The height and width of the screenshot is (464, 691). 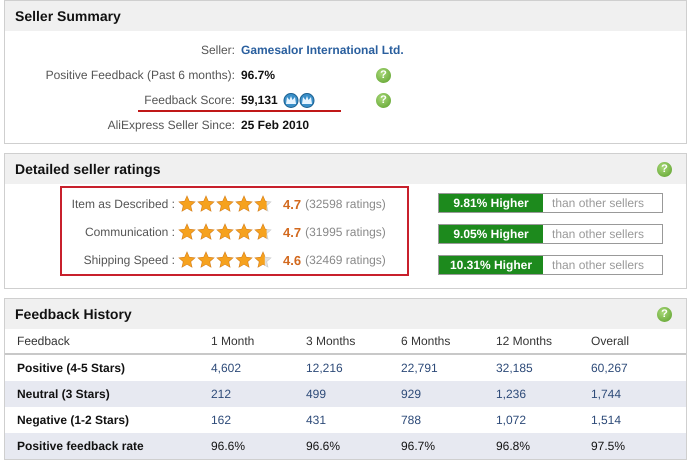 I want to click on table-cell: 929, so click(x=448, y=394).